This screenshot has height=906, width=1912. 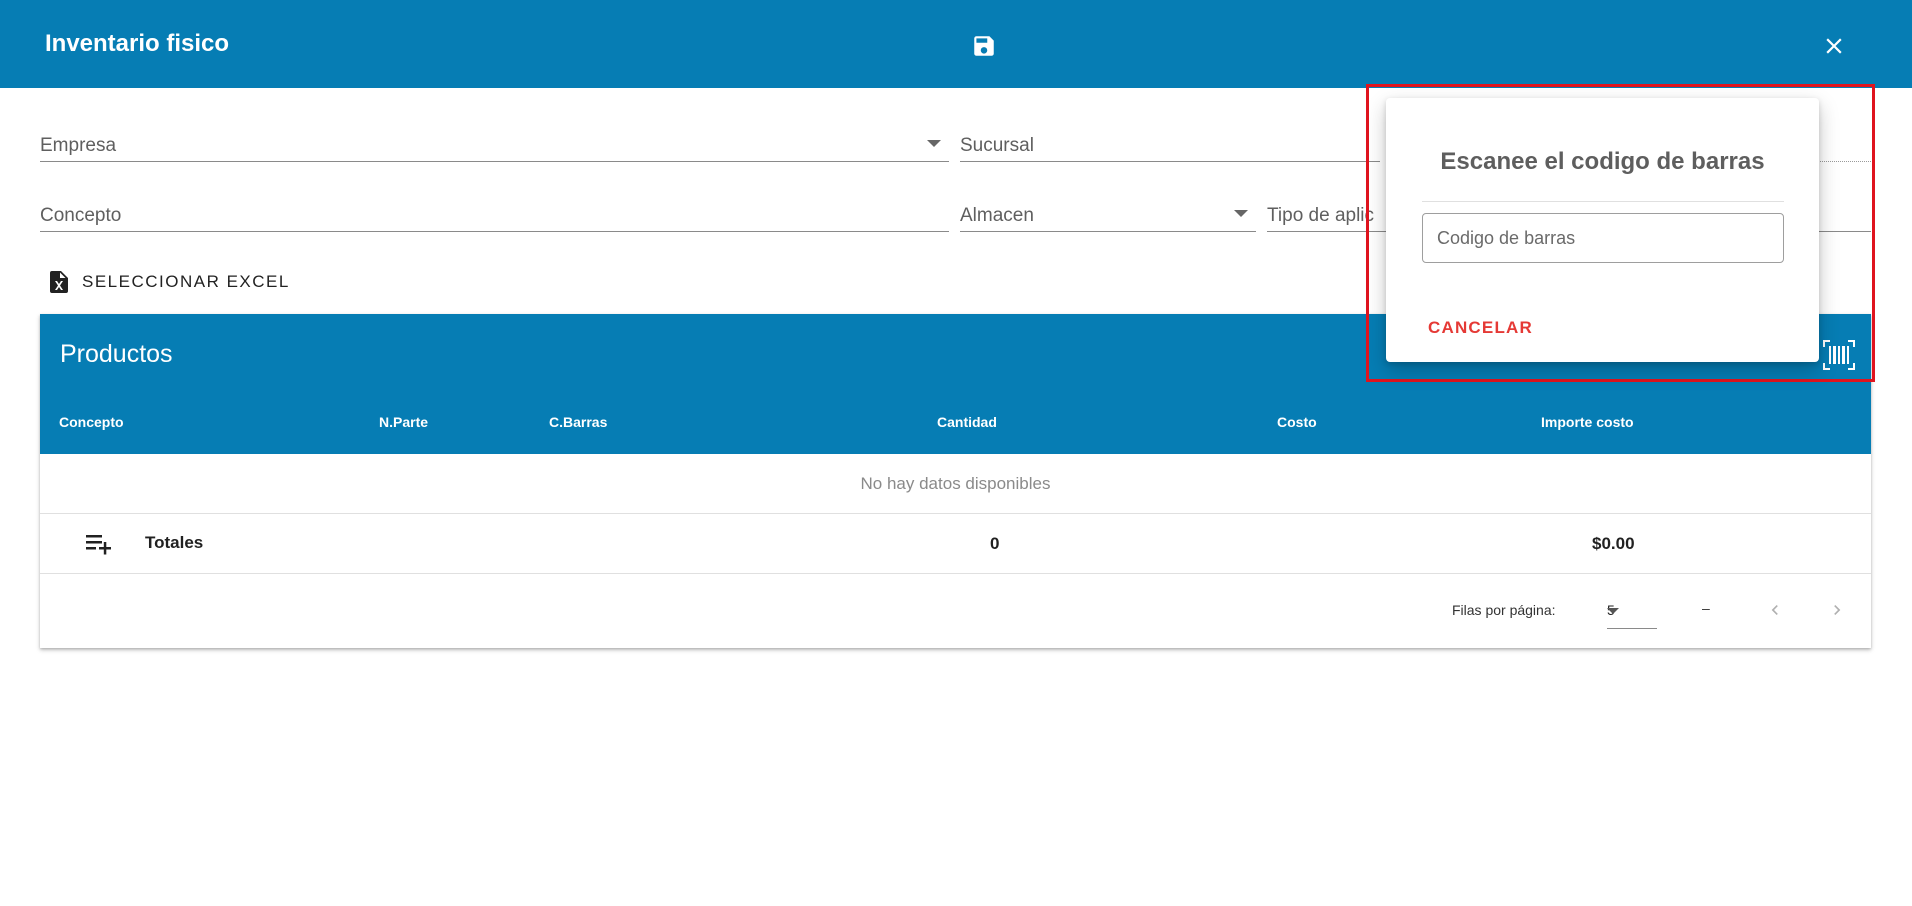 I want to click on barcode-dialog: Escanee el codigo de barras CANCELAR, so click(x=1602, y=230).